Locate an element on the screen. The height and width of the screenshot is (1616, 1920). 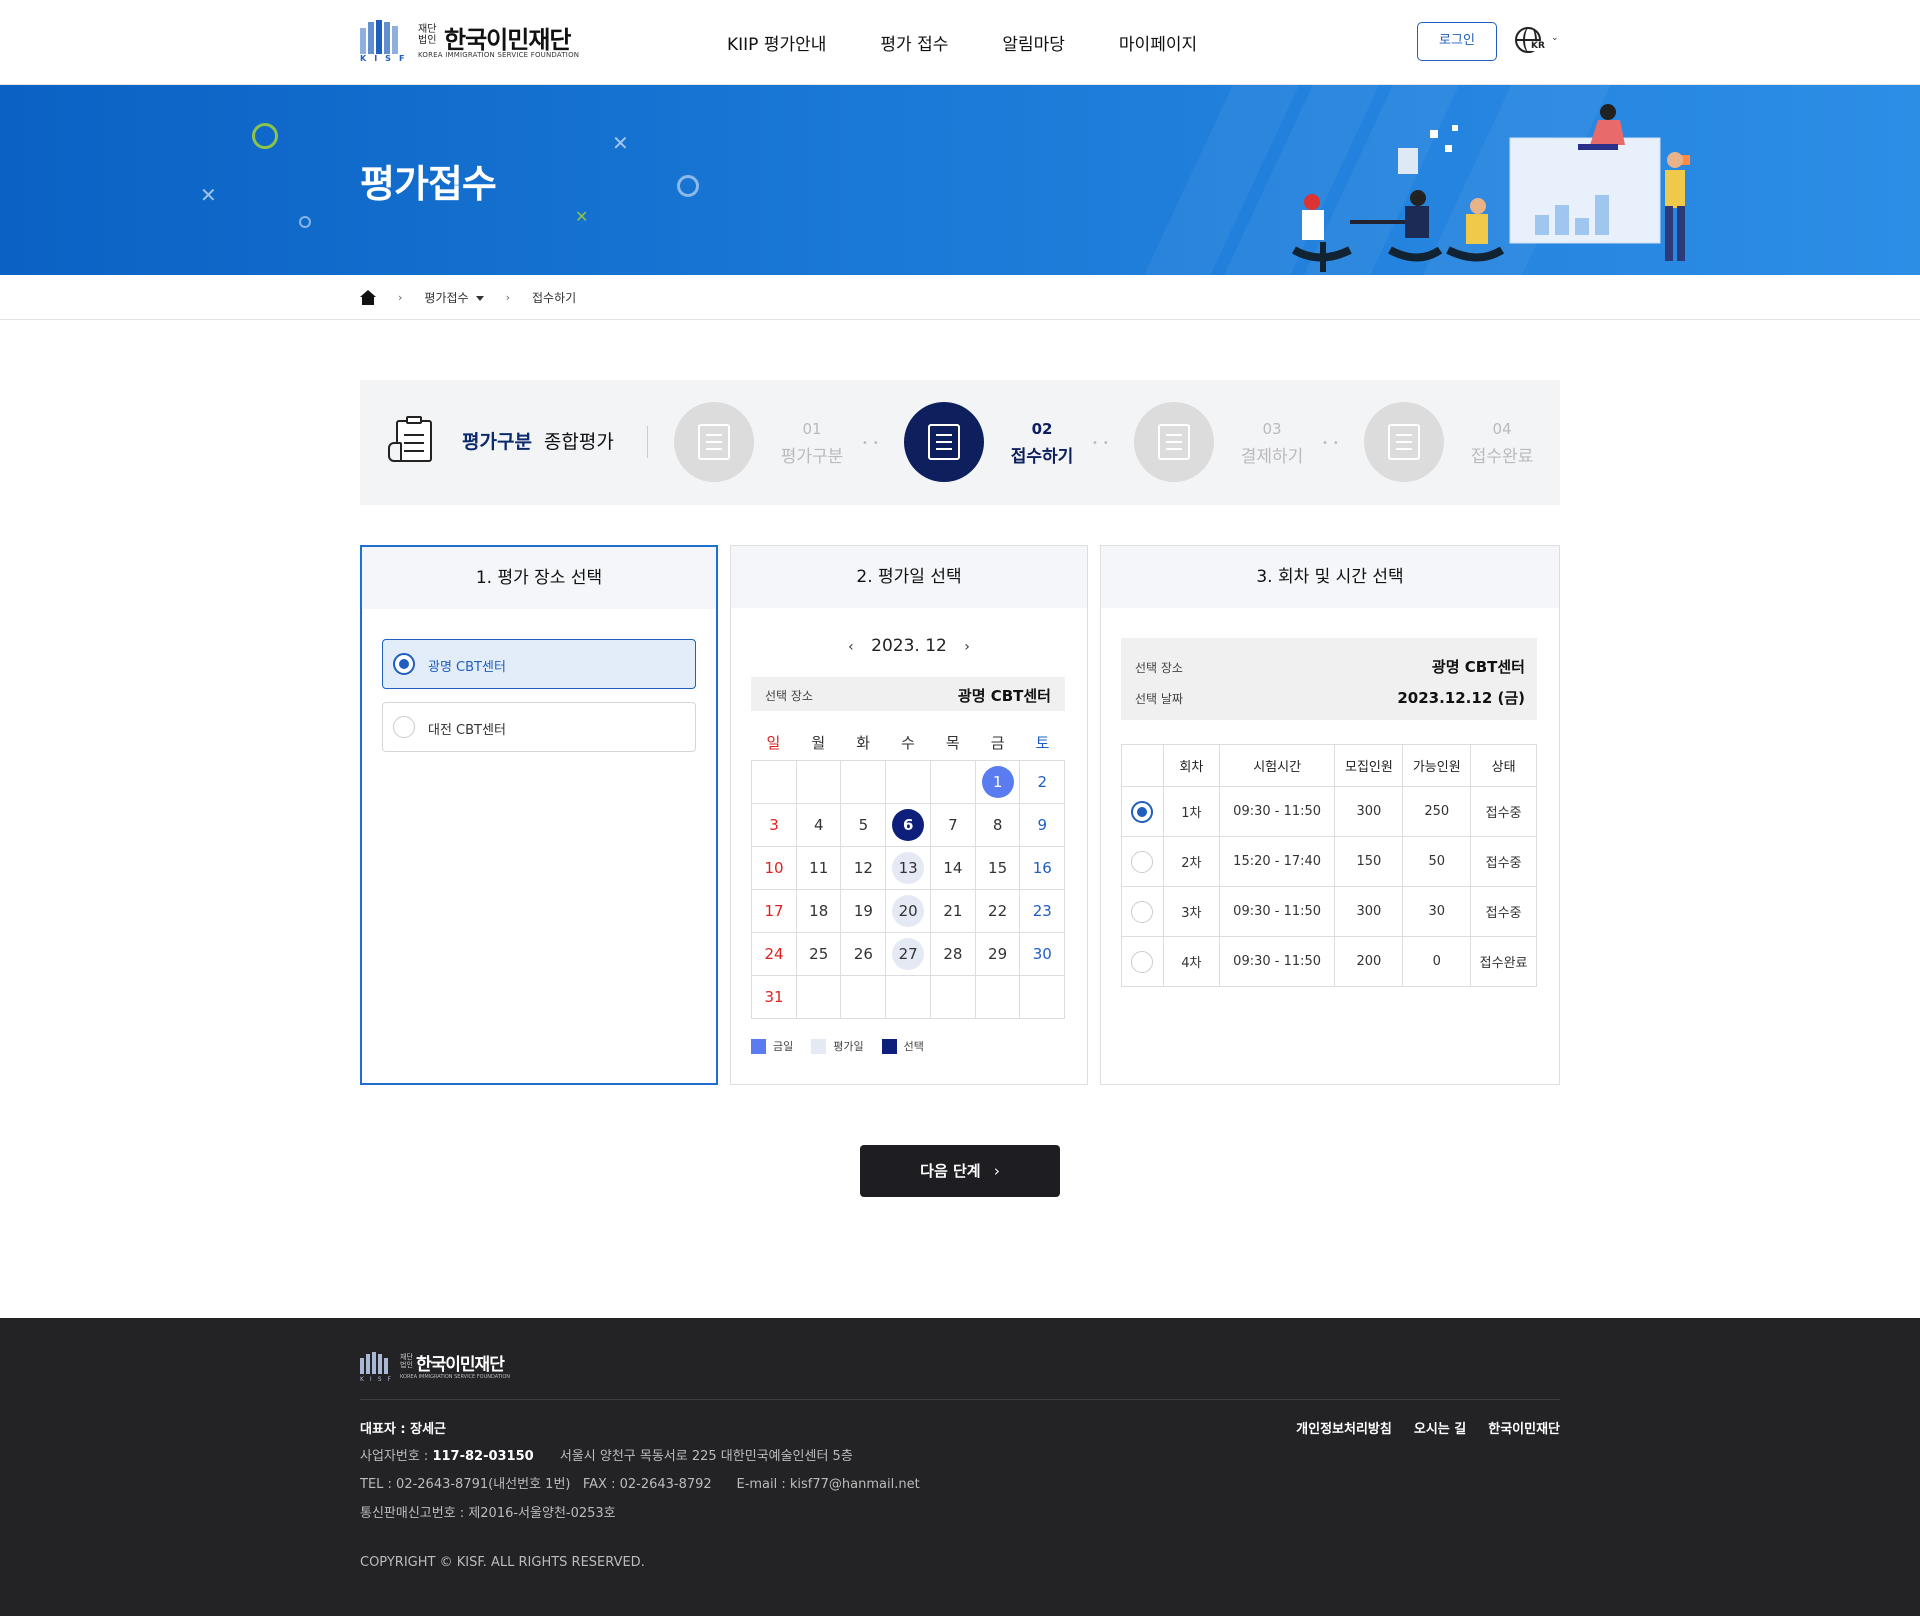
summary-date: 2023.12.12 (금) is located at coordinates (1461, 698).